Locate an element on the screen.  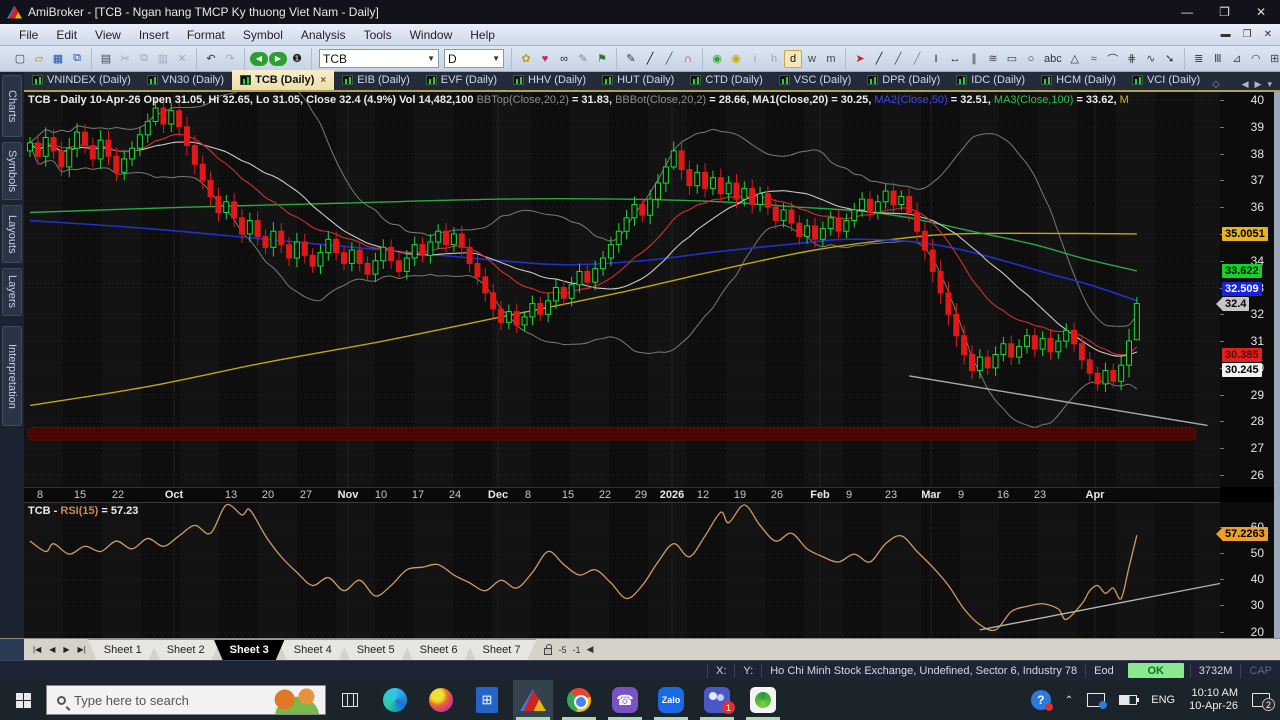
horizontal-line-icon: ↔ is located at coordinates (955, 59).